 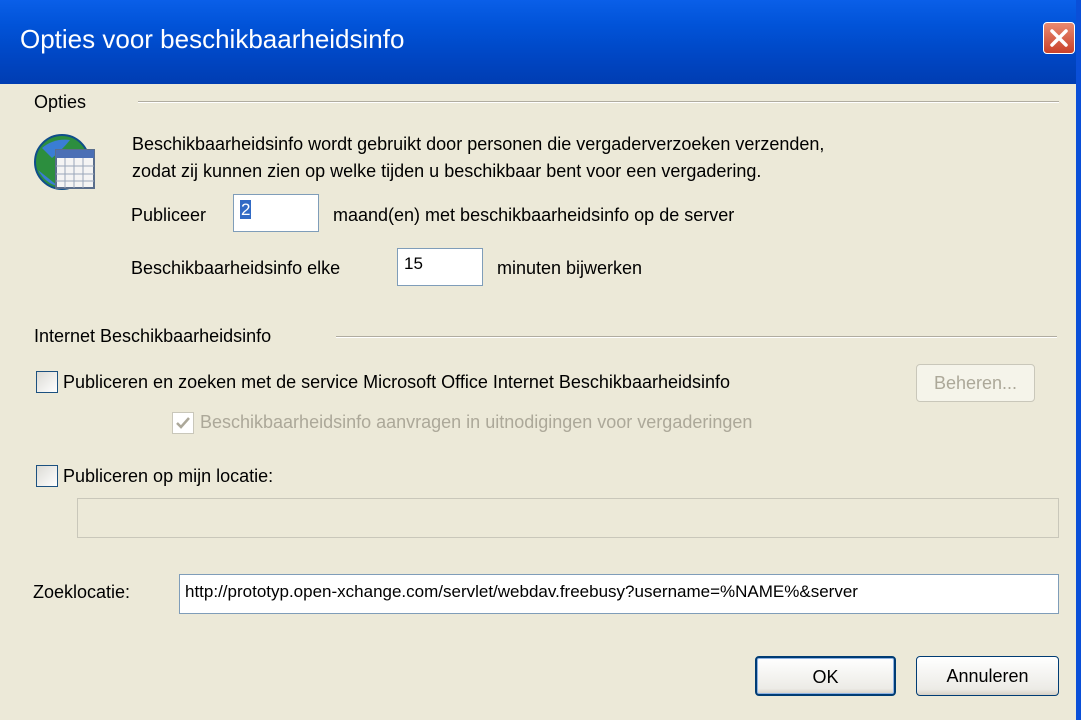 What do you see at coordinates (570, 268) in the screenshot?
I see `update-suffix: minuten bijwerken` at bounding box center [570, 268].